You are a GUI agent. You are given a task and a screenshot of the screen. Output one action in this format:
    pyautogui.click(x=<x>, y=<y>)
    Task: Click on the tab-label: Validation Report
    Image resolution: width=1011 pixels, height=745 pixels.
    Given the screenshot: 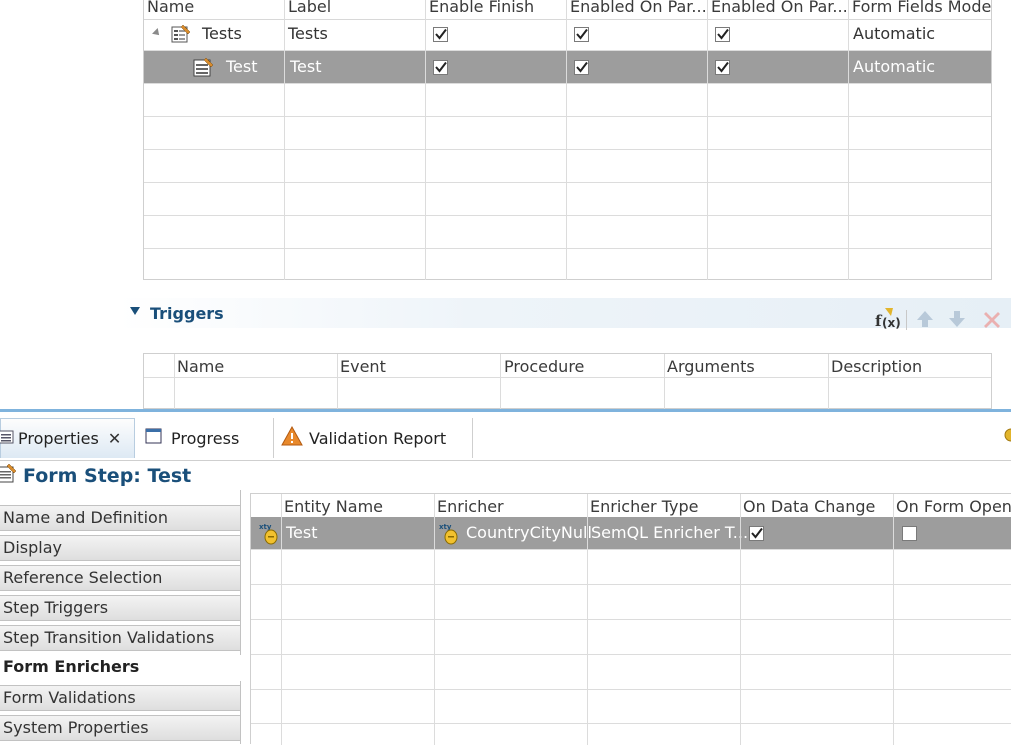 What is the action you would take?
    pyautogui.click(x=378, y=438)
    